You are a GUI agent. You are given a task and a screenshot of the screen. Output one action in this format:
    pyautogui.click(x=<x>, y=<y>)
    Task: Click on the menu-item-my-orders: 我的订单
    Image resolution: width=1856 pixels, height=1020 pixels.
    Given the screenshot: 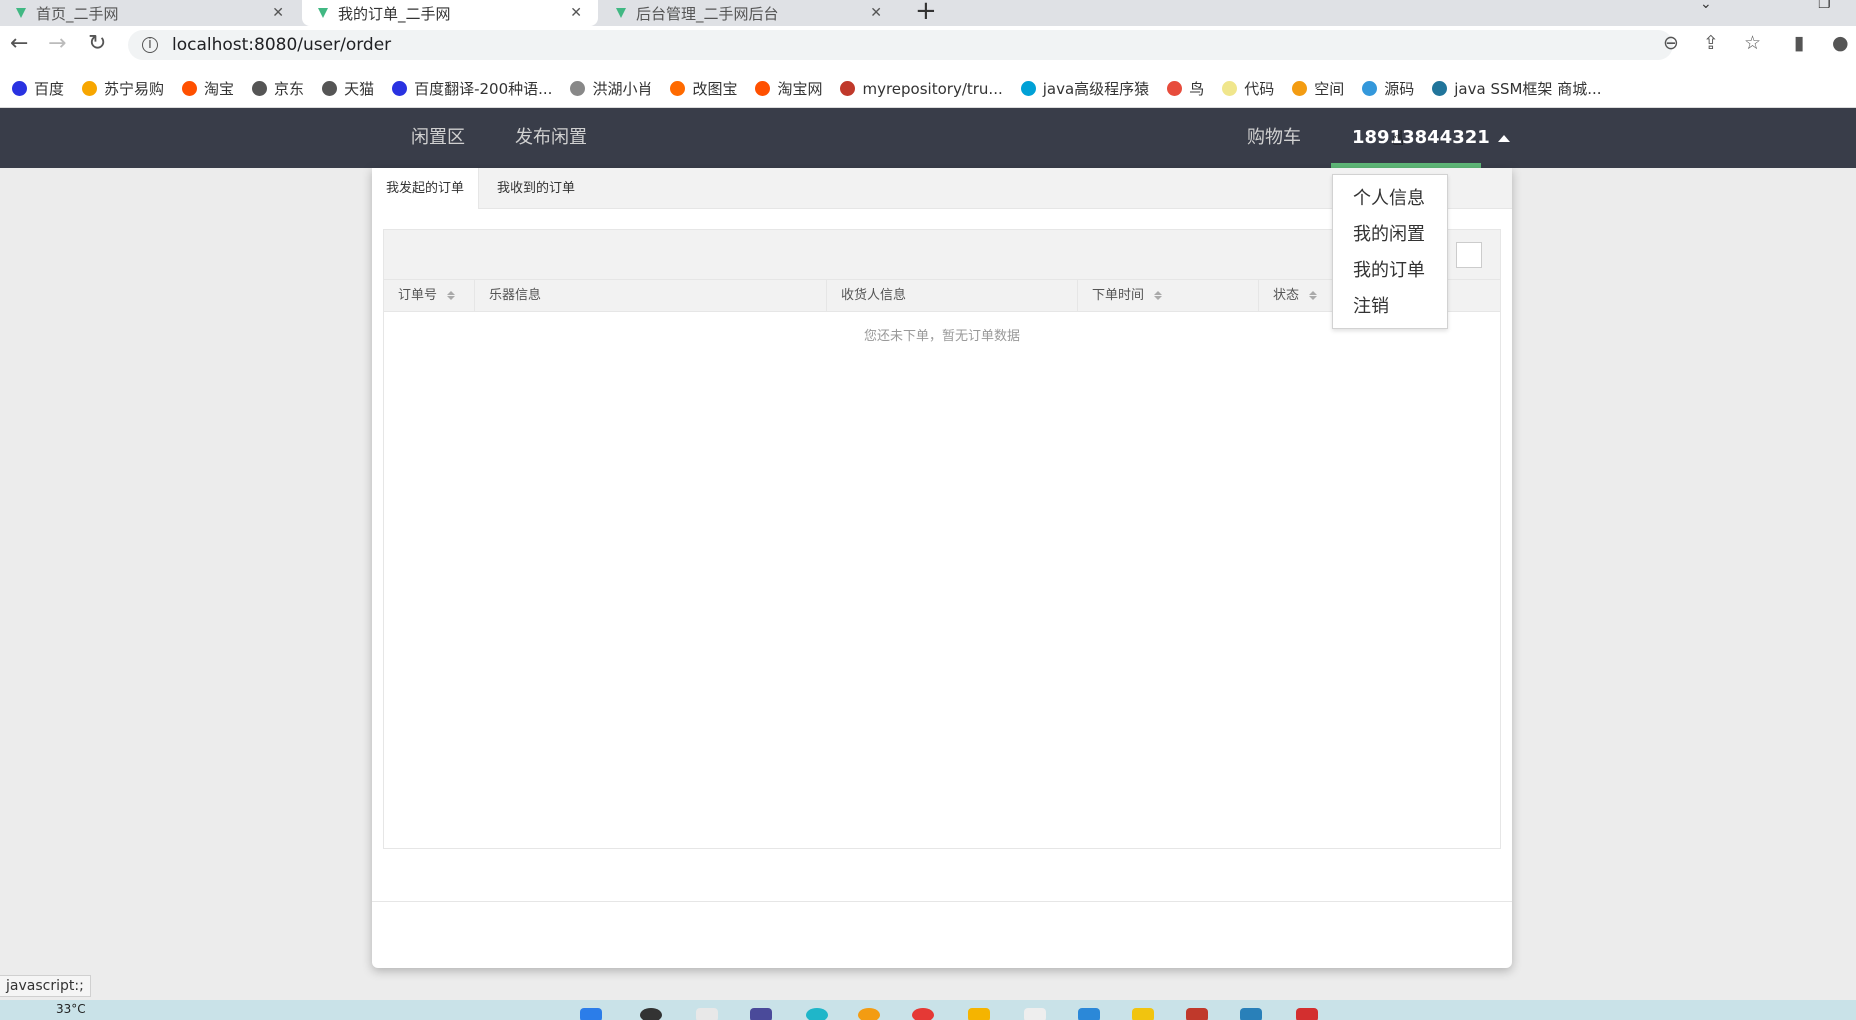 What is the action you would take?
    pyautogui.click(x=1390, y=271)
    